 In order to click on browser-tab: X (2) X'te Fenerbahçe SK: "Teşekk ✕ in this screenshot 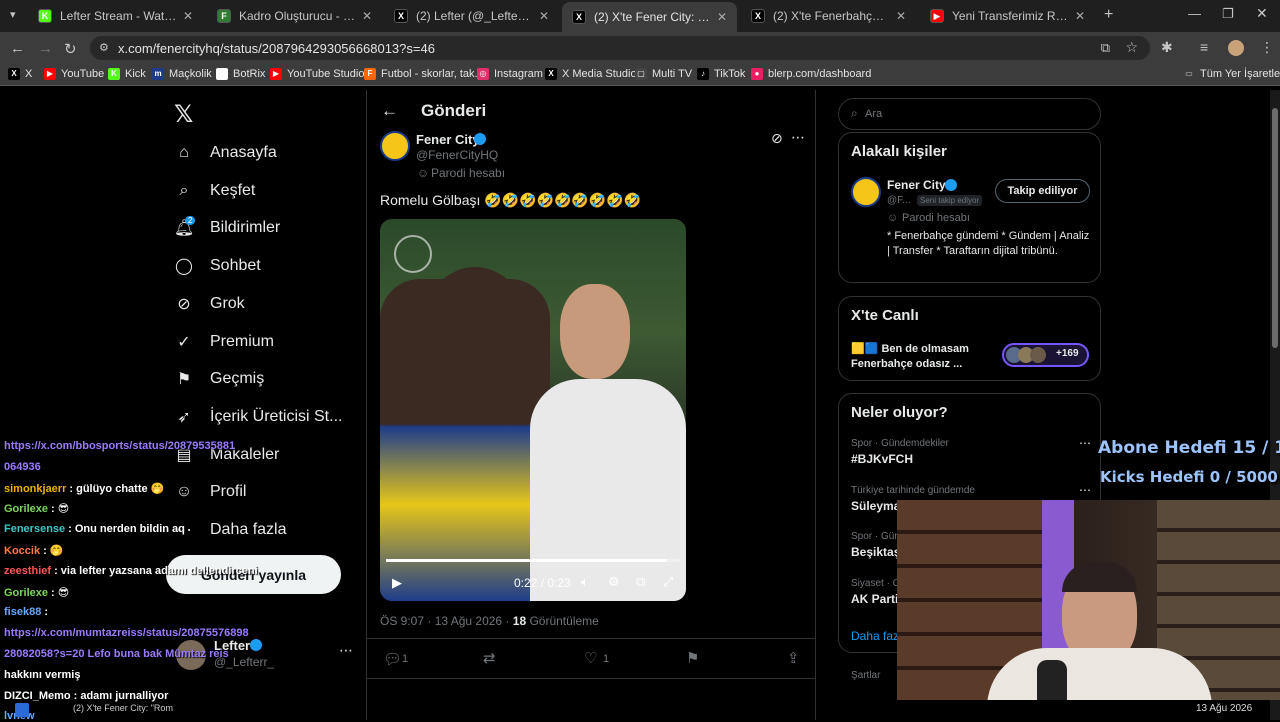, I will do `click(828, 16)`.